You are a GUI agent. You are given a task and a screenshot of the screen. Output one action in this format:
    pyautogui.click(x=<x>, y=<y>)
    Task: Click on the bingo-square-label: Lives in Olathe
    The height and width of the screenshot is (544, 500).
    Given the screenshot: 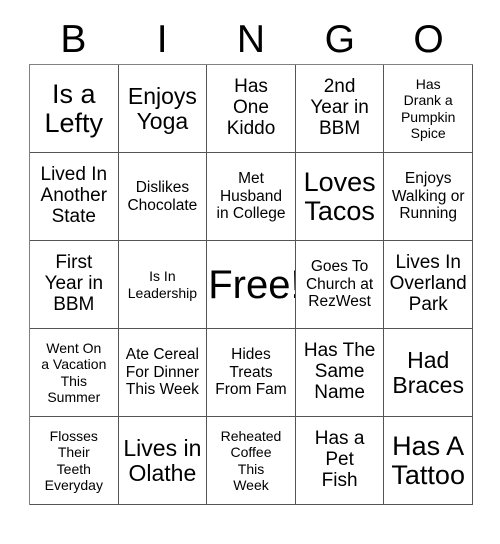 What is the action you would take?
    pyautogui.click(x=162, y=460)
    